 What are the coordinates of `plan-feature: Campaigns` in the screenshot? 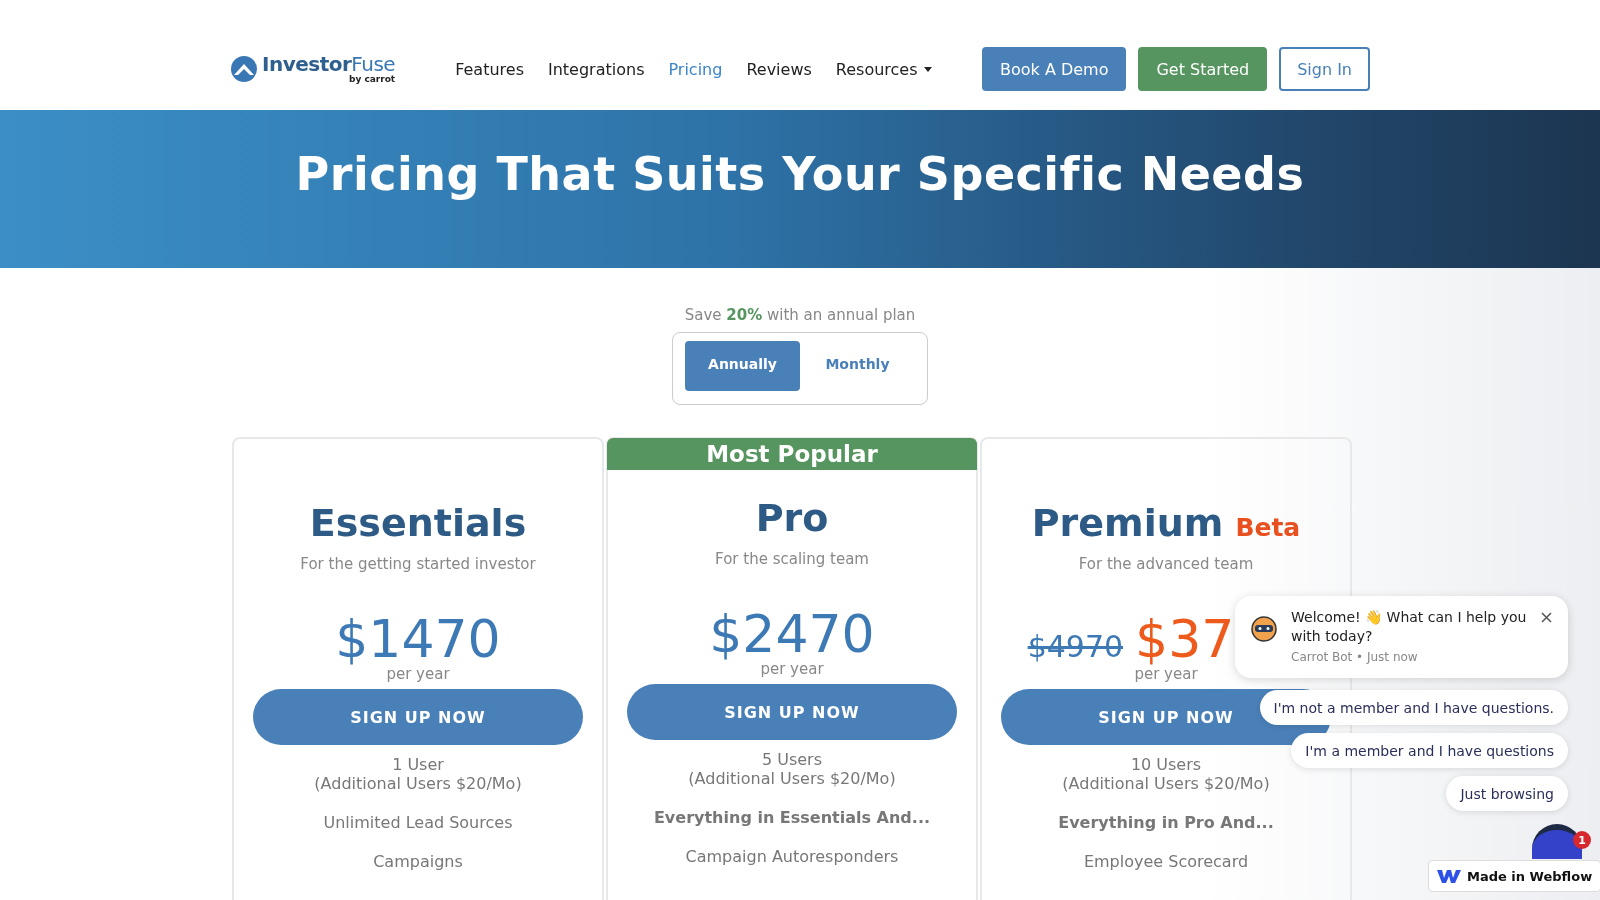 It's located at (418, 861).